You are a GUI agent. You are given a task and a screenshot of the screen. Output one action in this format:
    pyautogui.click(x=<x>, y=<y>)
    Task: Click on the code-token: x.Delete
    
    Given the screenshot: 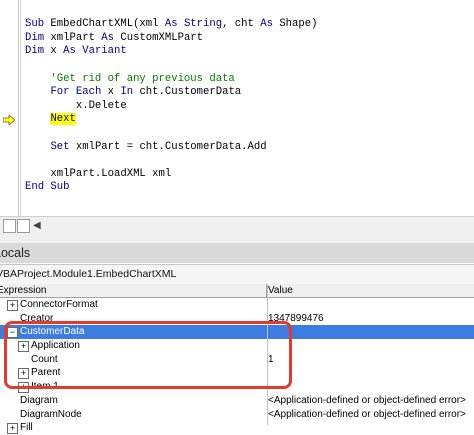 What is the action you would take?
    pyautogui.click(x=76, y=105)
    